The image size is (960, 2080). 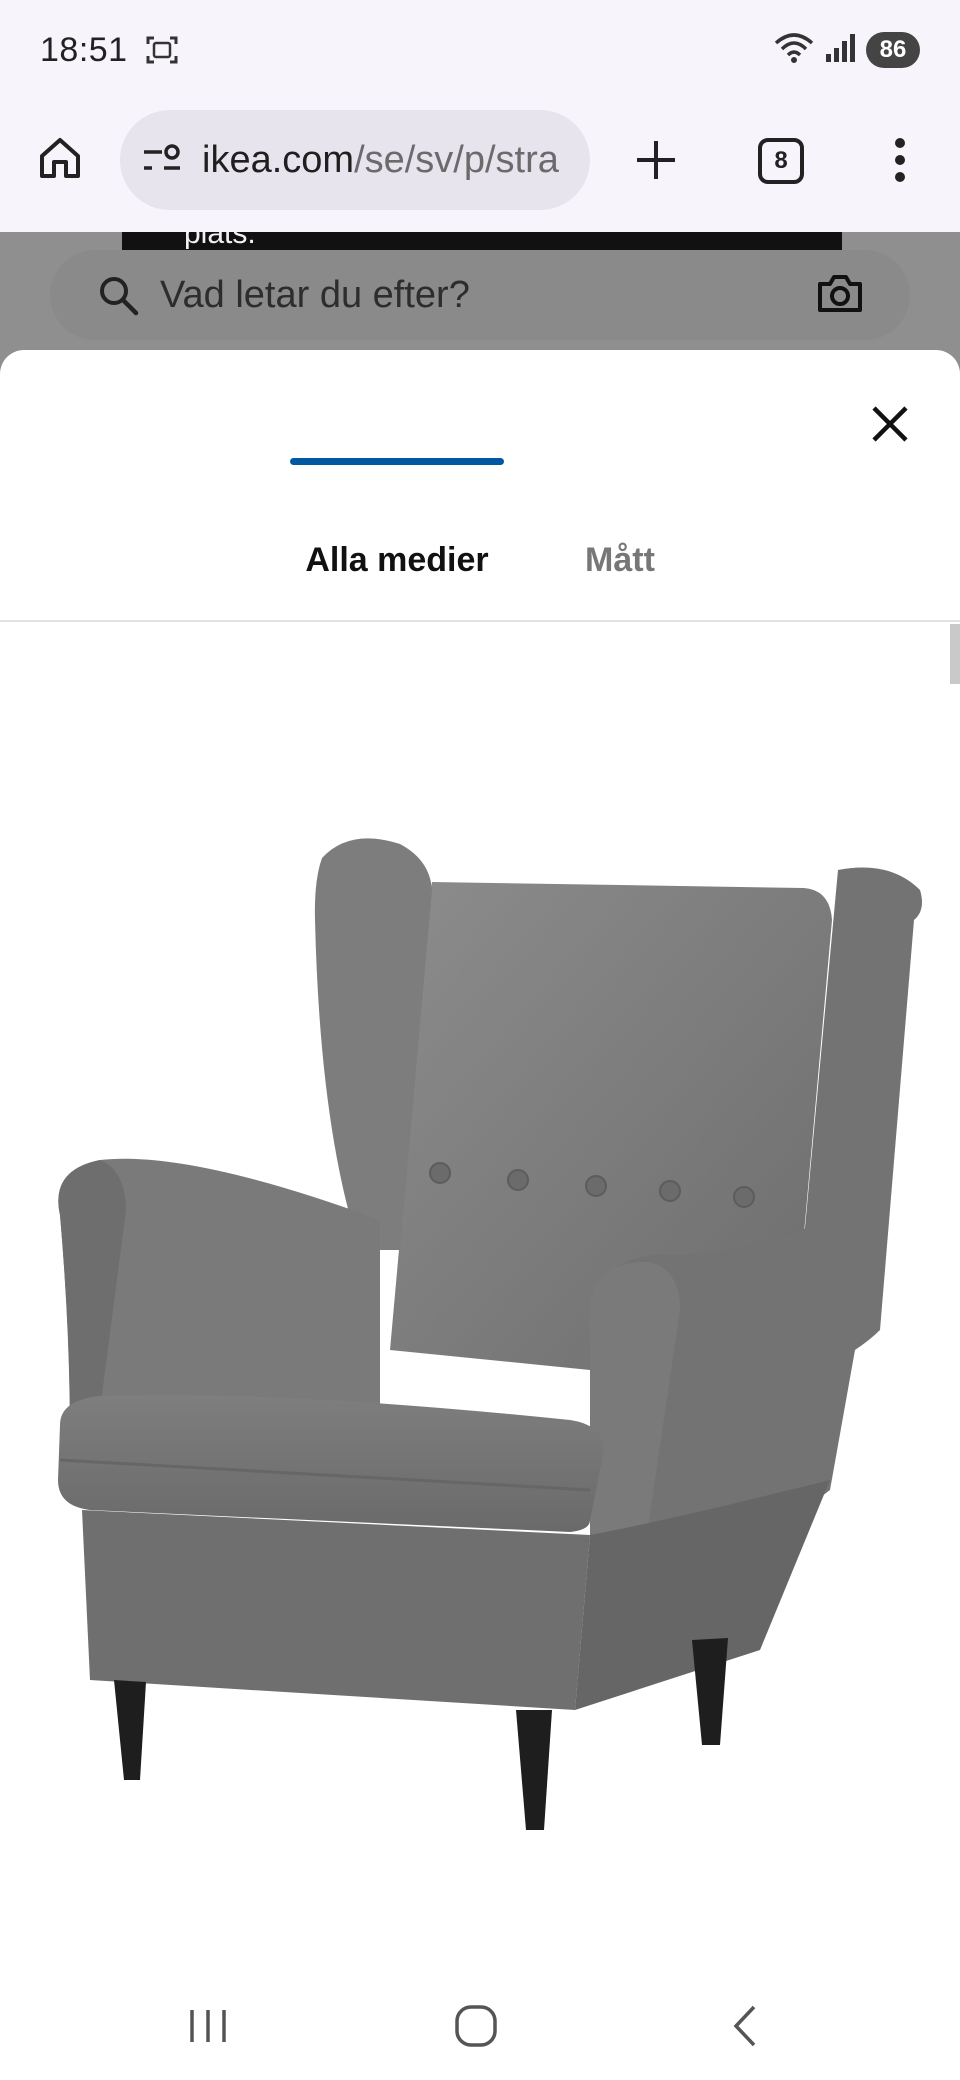 I want to click on status-bar: 18:51 86, so click(x=480, y=50).